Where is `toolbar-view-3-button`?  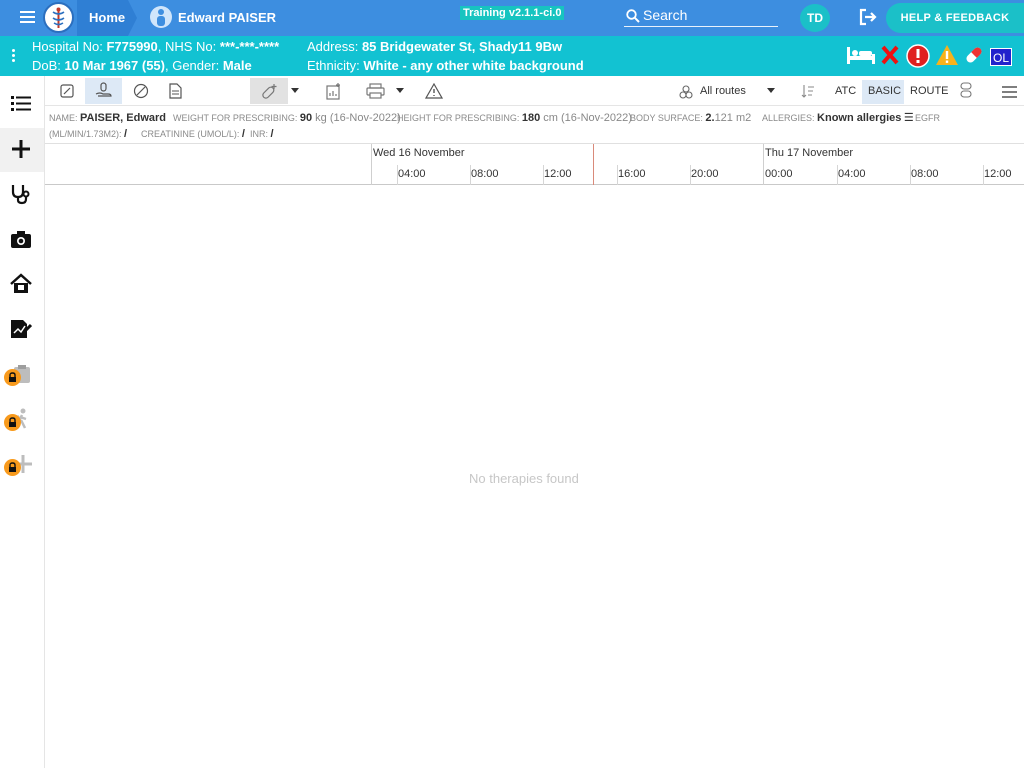
toolbar-view-3-button is located at coordinates (141, 91).